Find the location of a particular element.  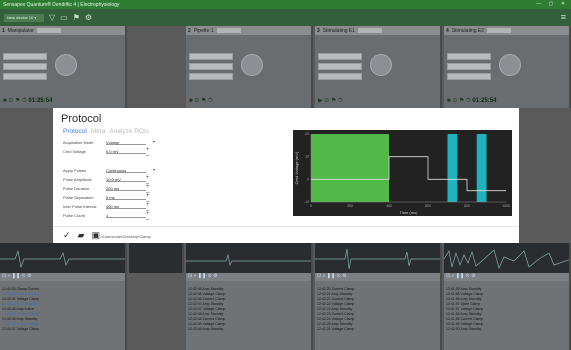

field-label: Pulse Separation is located at coordinates (78, 197).